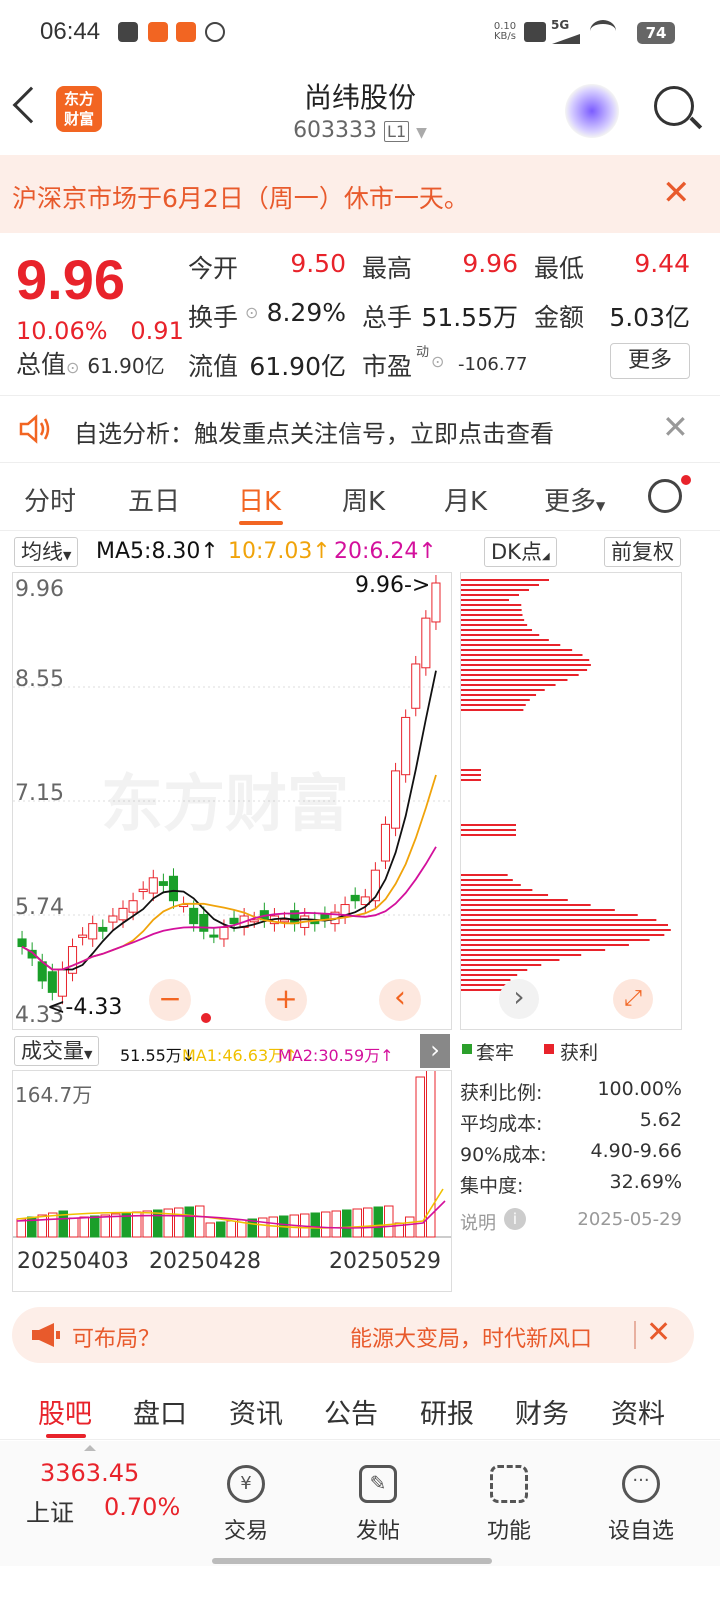 This screenshot has height=1600, width=720. What do you see at coordinates (50, 1510) in the screenshot?
I see `index-name: 上证` at bounding box center [50, 1510].